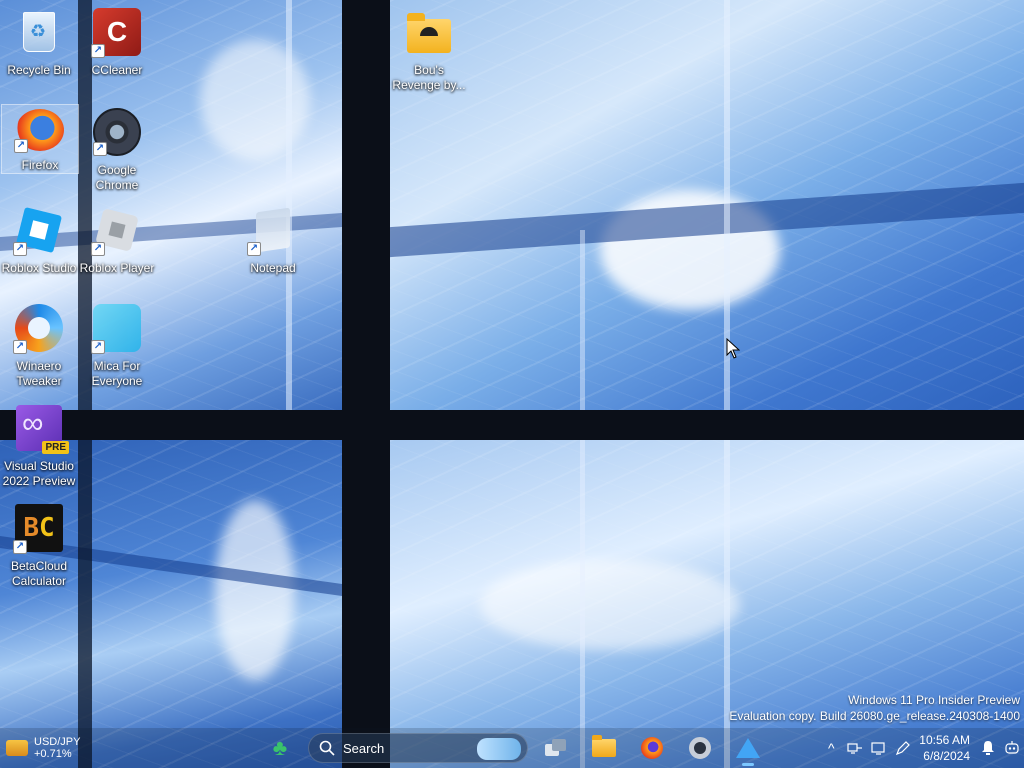  I want to click on clock-date: 6/8/2024, so click(946, 756).